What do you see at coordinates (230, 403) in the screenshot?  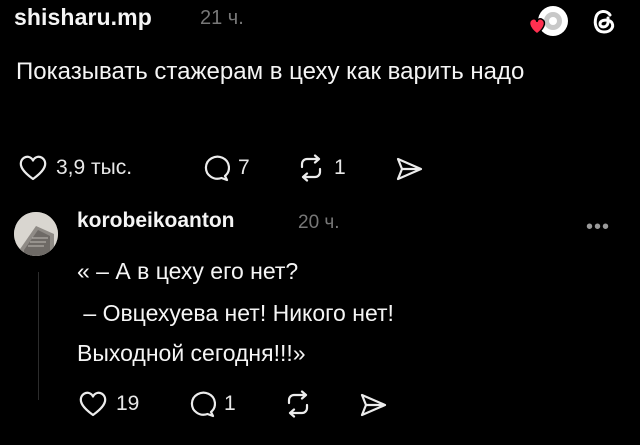 I see `reply-comment-count: 1` at bounding box center [230, 403].